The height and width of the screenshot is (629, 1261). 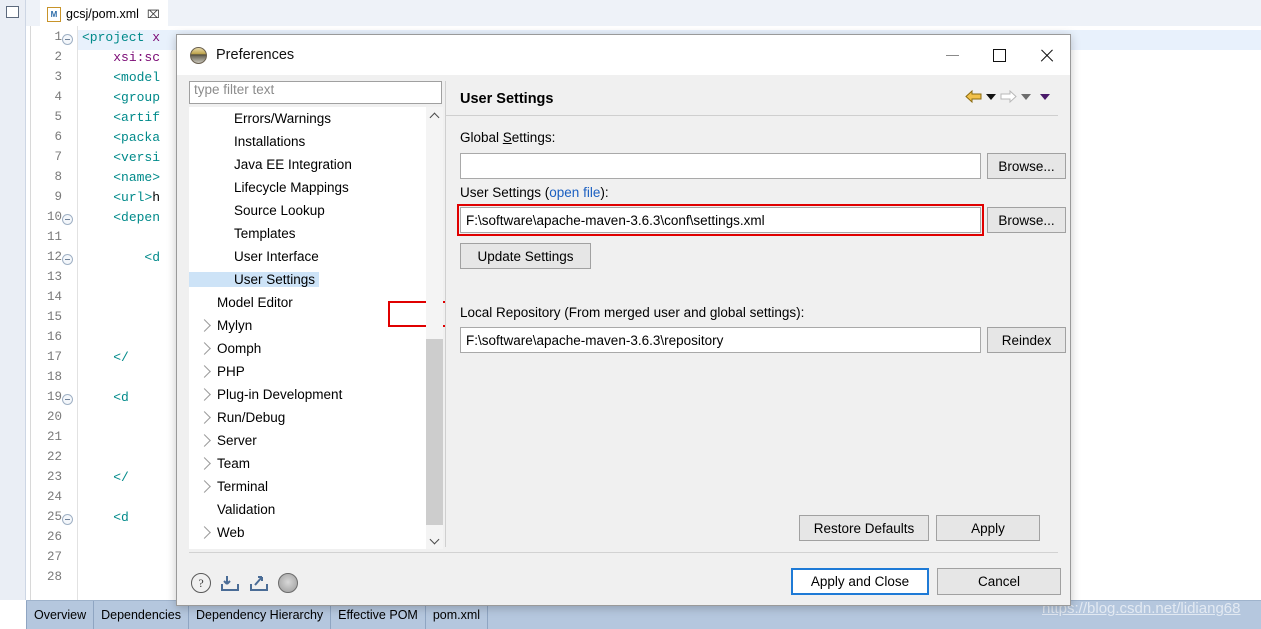 What do you see at coordinates (999, 581) in the screenshot?
I see `cancel-button: Cancel` at bounding box center [999, 581].